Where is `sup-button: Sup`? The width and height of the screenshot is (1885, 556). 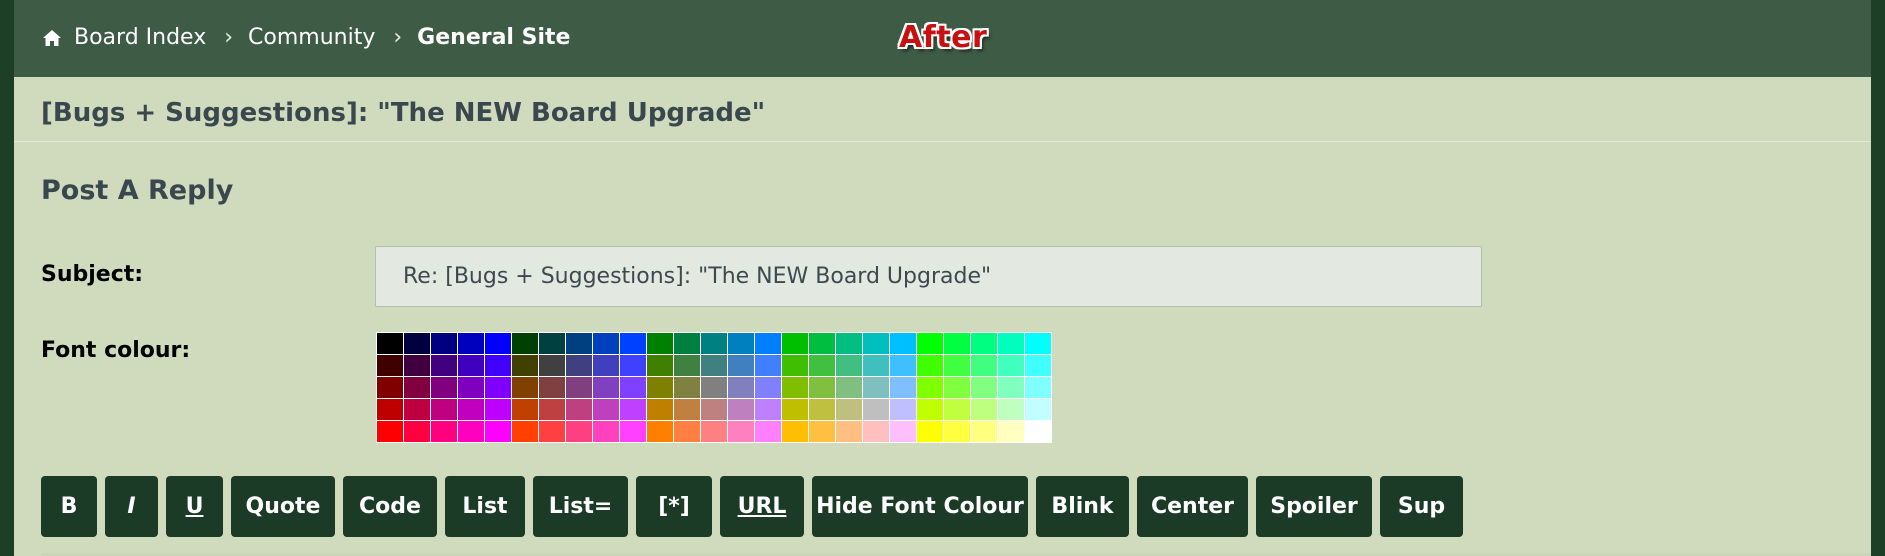 sup-button: Sup is located at coordinates (1421, 506).